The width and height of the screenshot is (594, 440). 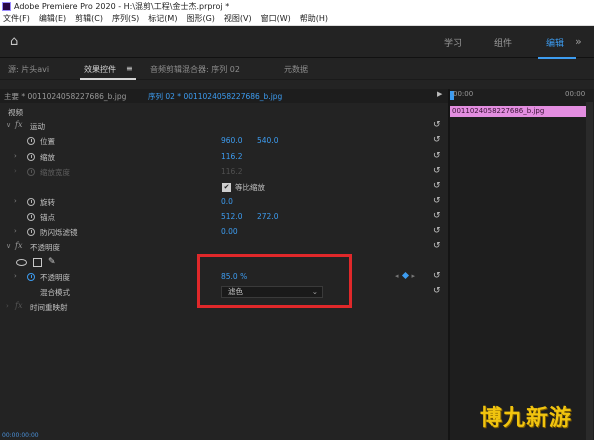 What do you see at coordinates (518, 111) in the screenshot?
I see `timeline-clip: 0011024058227686_b.jpg` at bounding box center [518, 111].